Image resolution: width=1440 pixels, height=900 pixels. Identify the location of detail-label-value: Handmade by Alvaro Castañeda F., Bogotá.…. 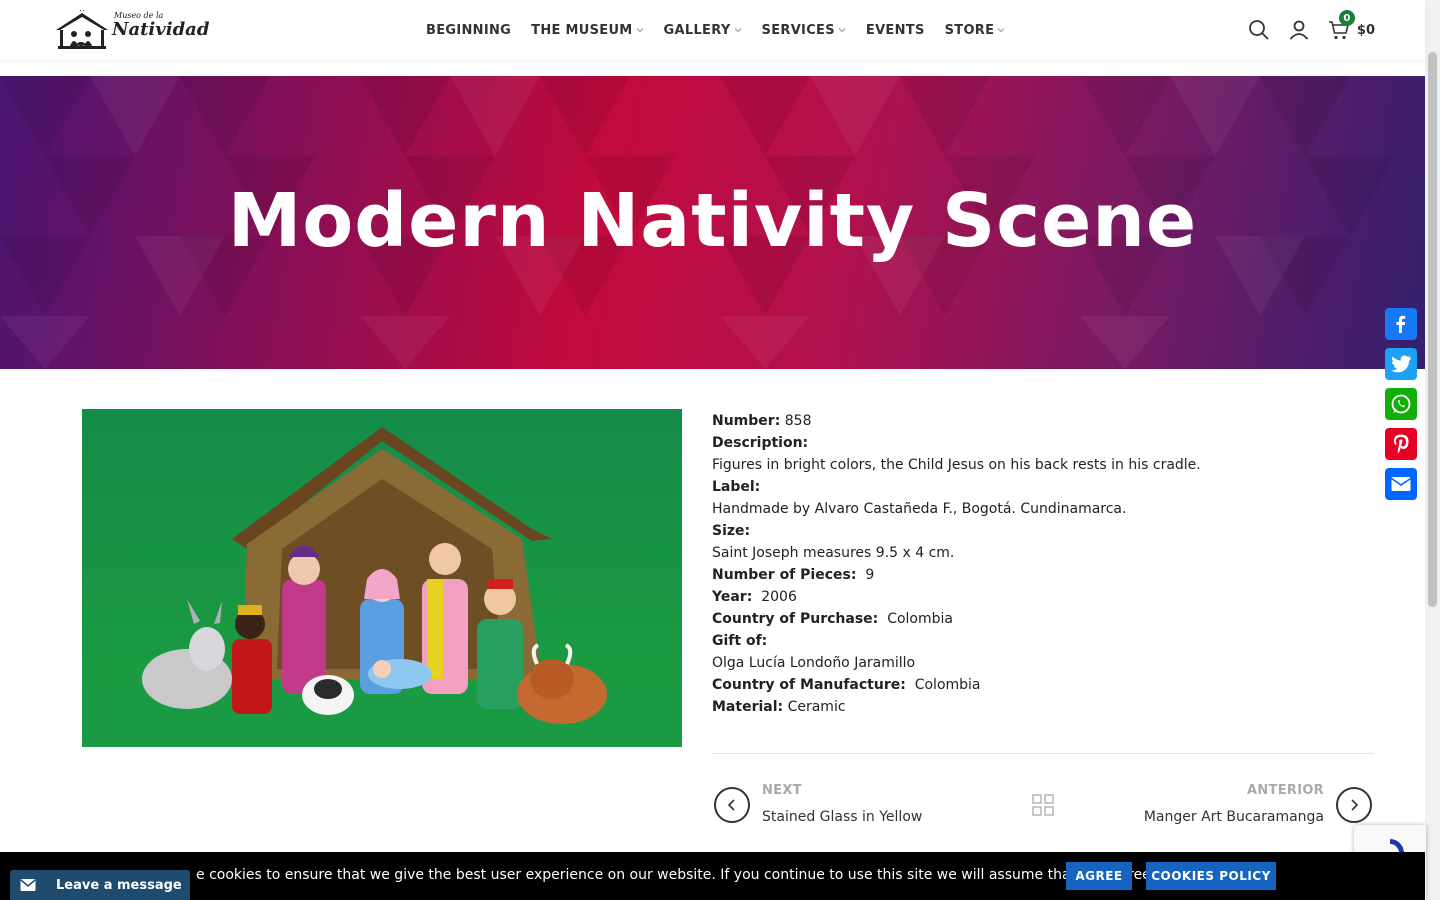
(919, 509).